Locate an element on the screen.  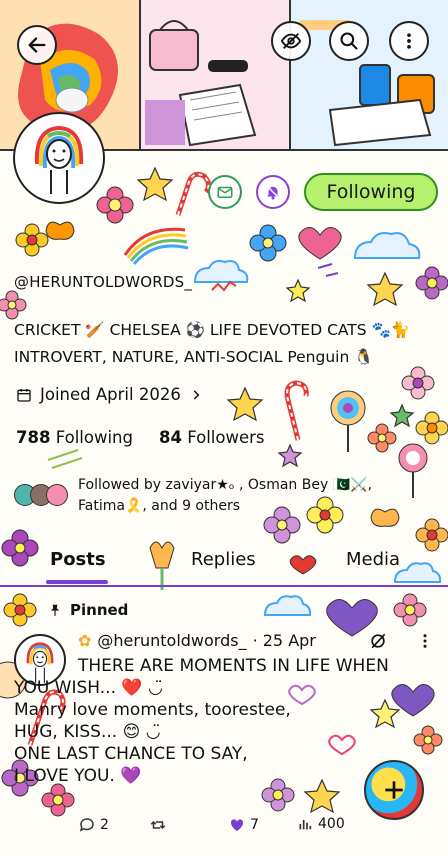
following-button: Following is located at coordinates (371, 192).